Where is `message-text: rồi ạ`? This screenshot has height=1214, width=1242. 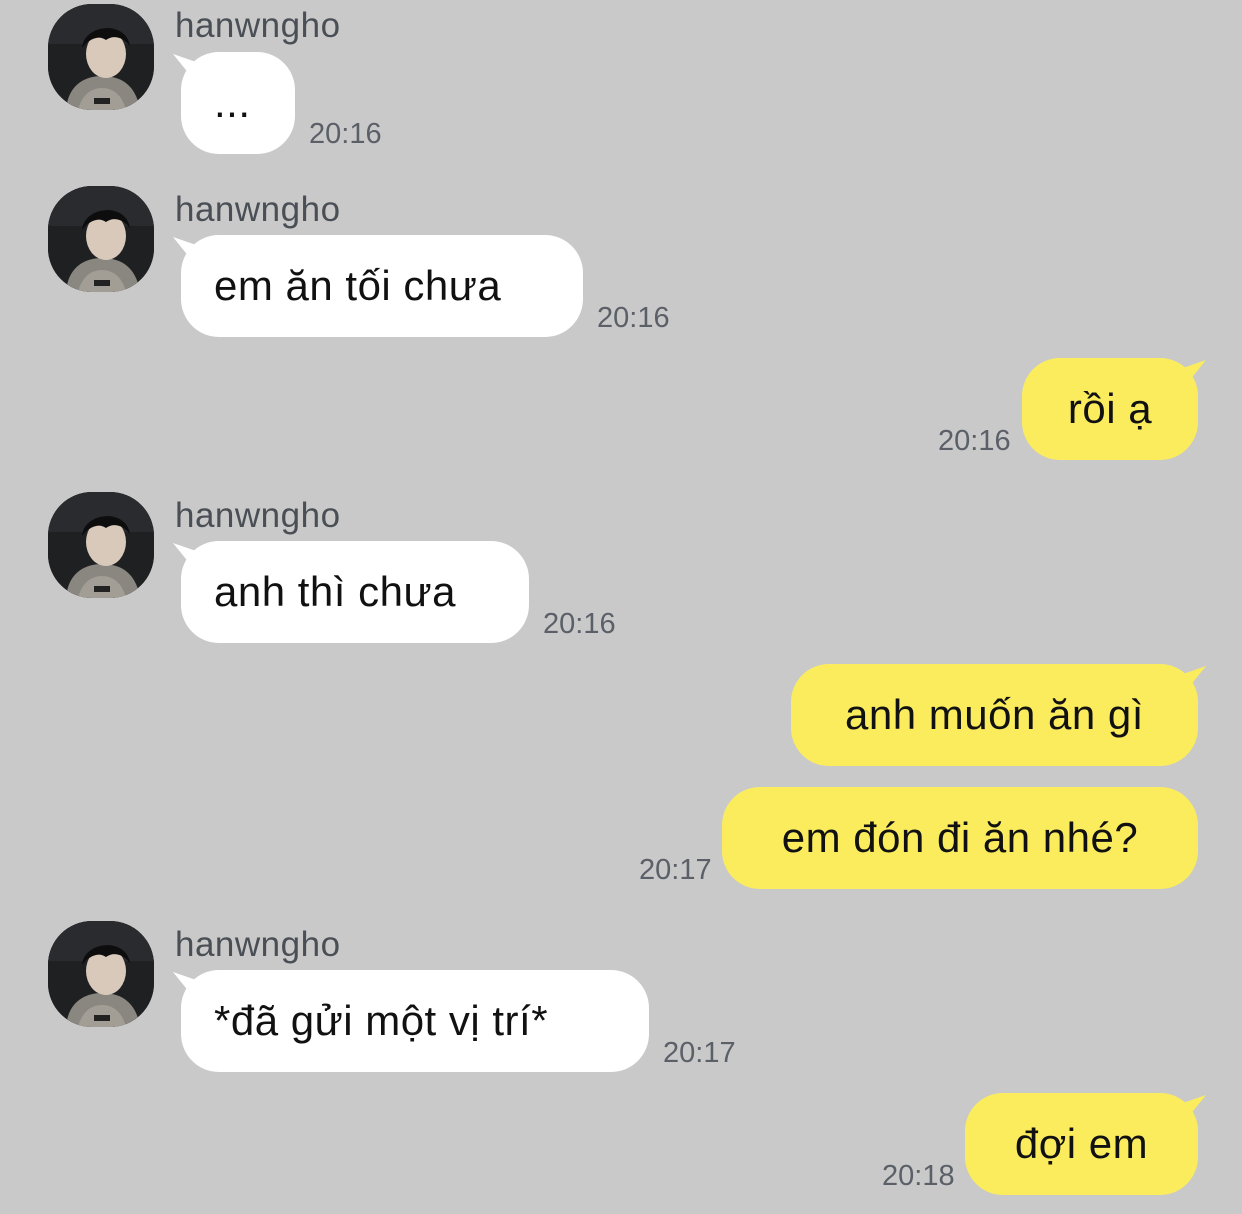 message-text: rồi ạ is located at coordinates (1110, 408).